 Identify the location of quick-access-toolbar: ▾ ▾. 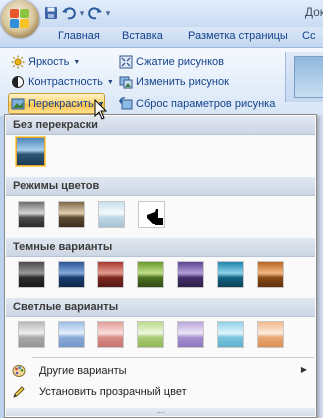
(77, 13).